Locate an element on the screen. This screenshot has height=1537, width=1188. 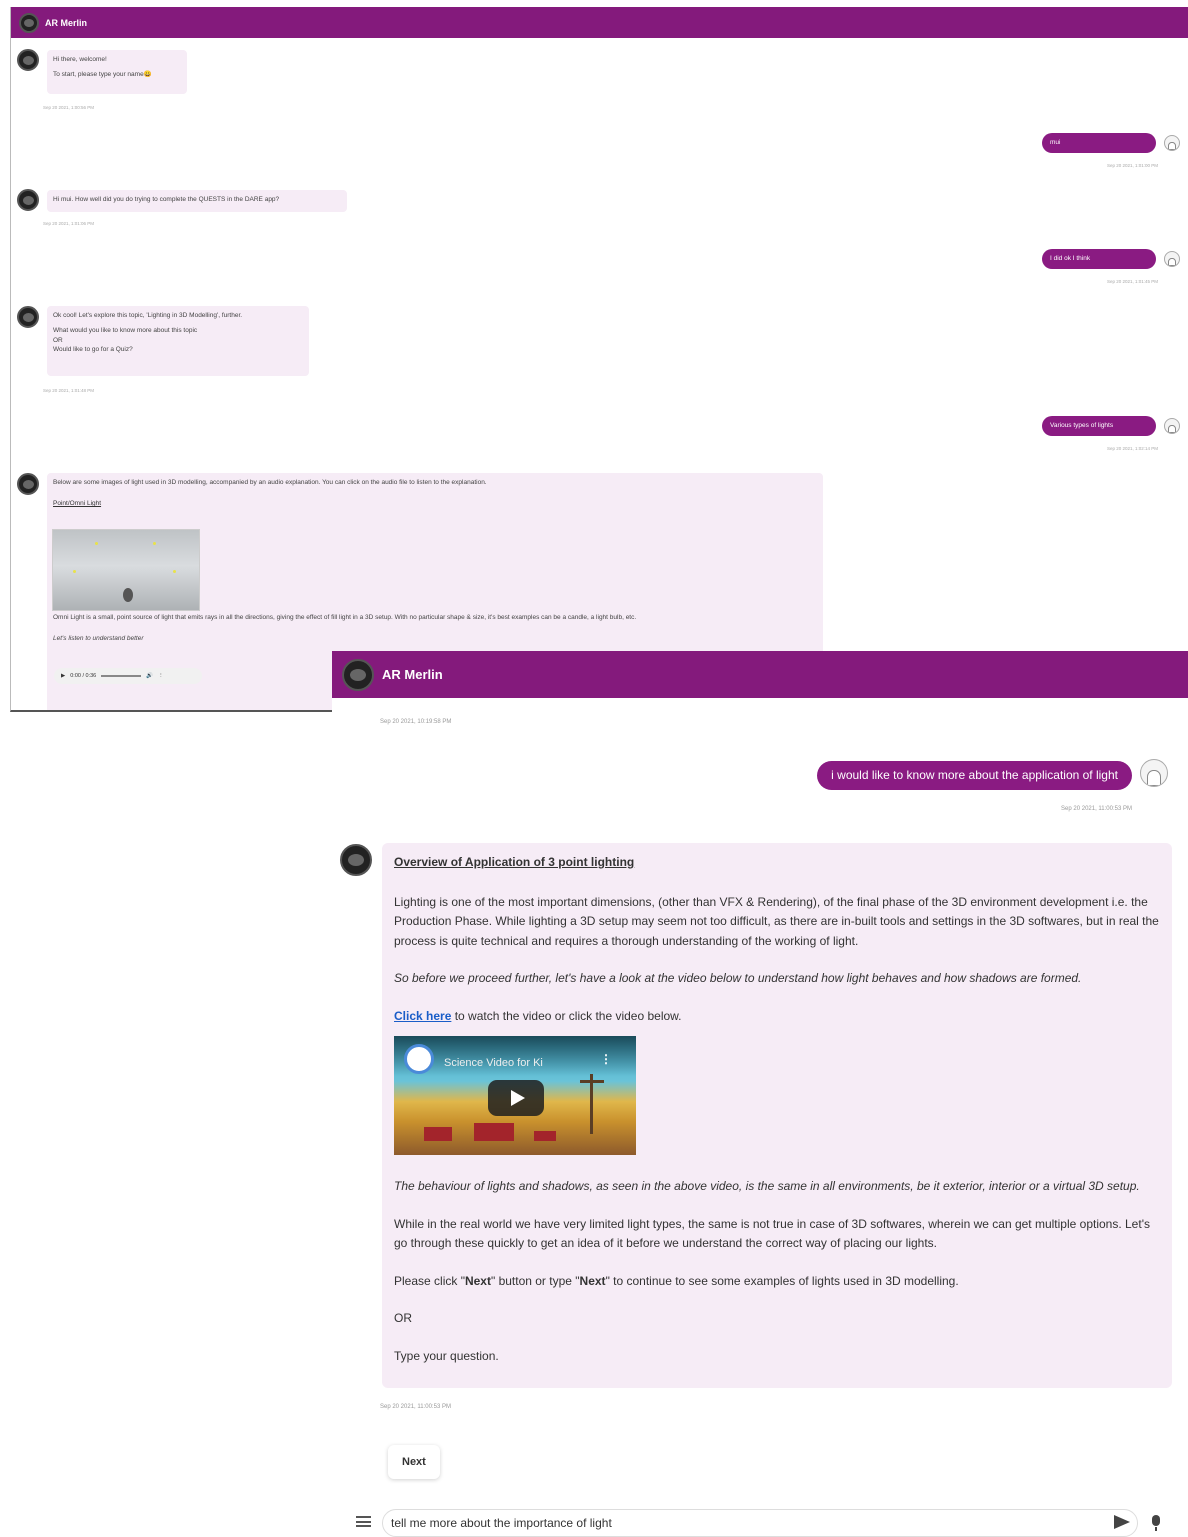
text-fragment: Please click " is located at coordinates (429, 1280).